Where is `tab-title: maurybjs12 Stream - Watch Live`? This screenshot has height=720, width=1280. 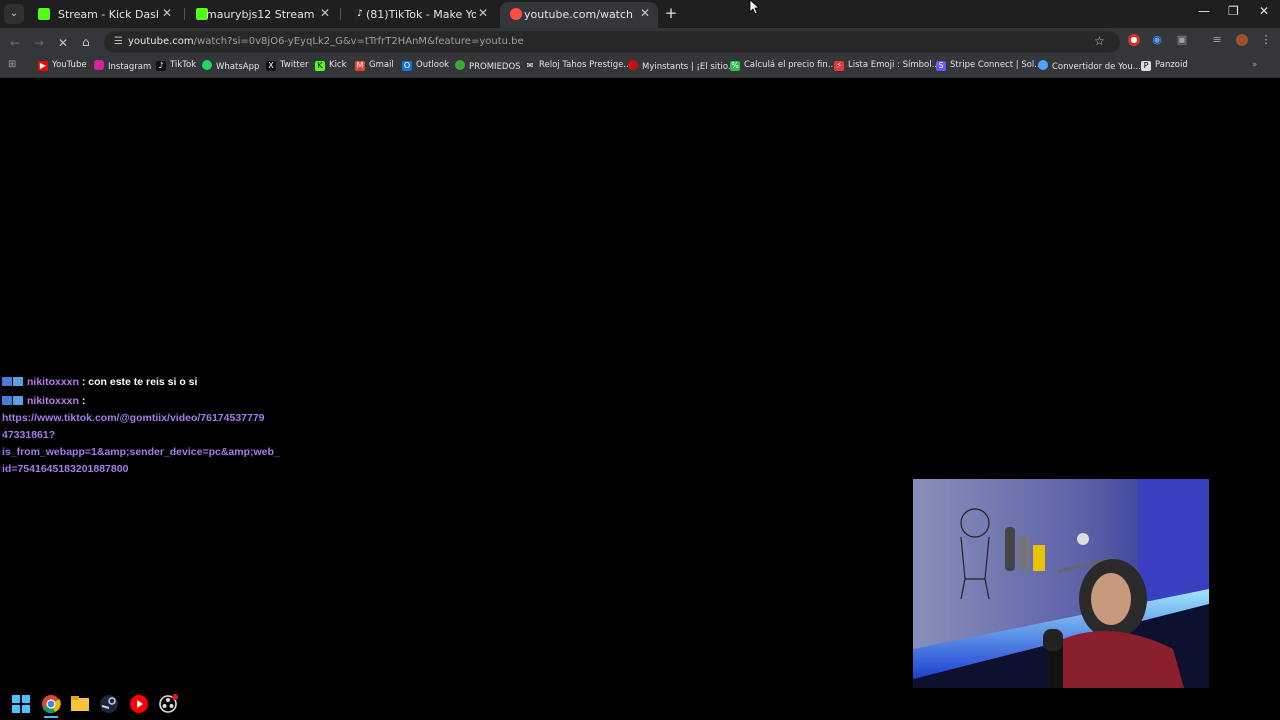 tab-title: maurybjs12 Stream - Watch Live is located at coordinates (262, 14).